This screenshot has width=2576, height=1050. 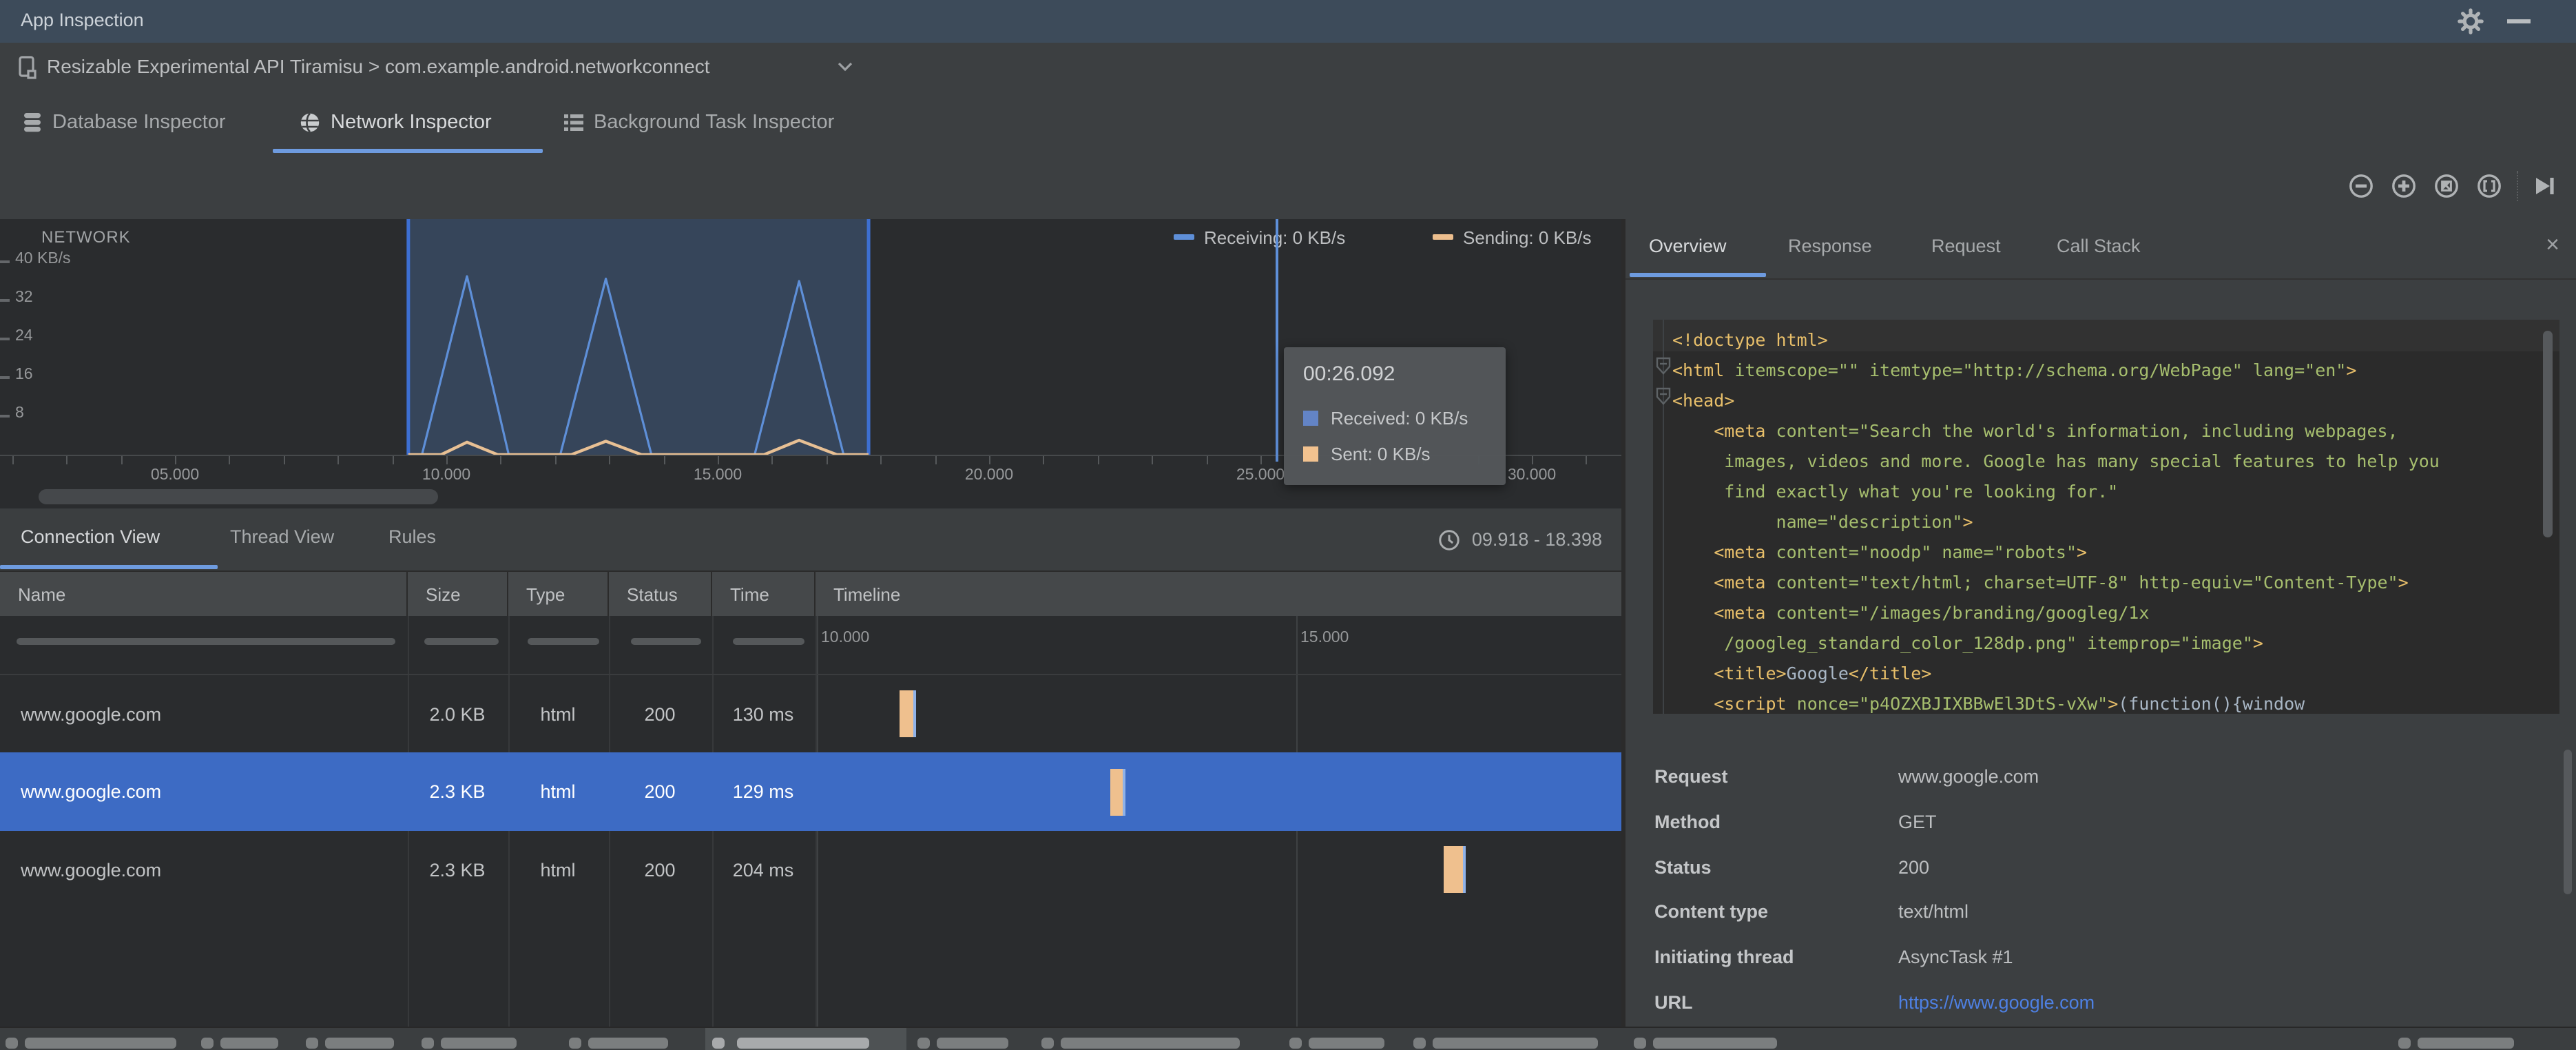 What do you see at coordinates (1218, 594) in the screenshot?
I see `column-header-timeline: Timeline` at bounding box center [1218, 594].